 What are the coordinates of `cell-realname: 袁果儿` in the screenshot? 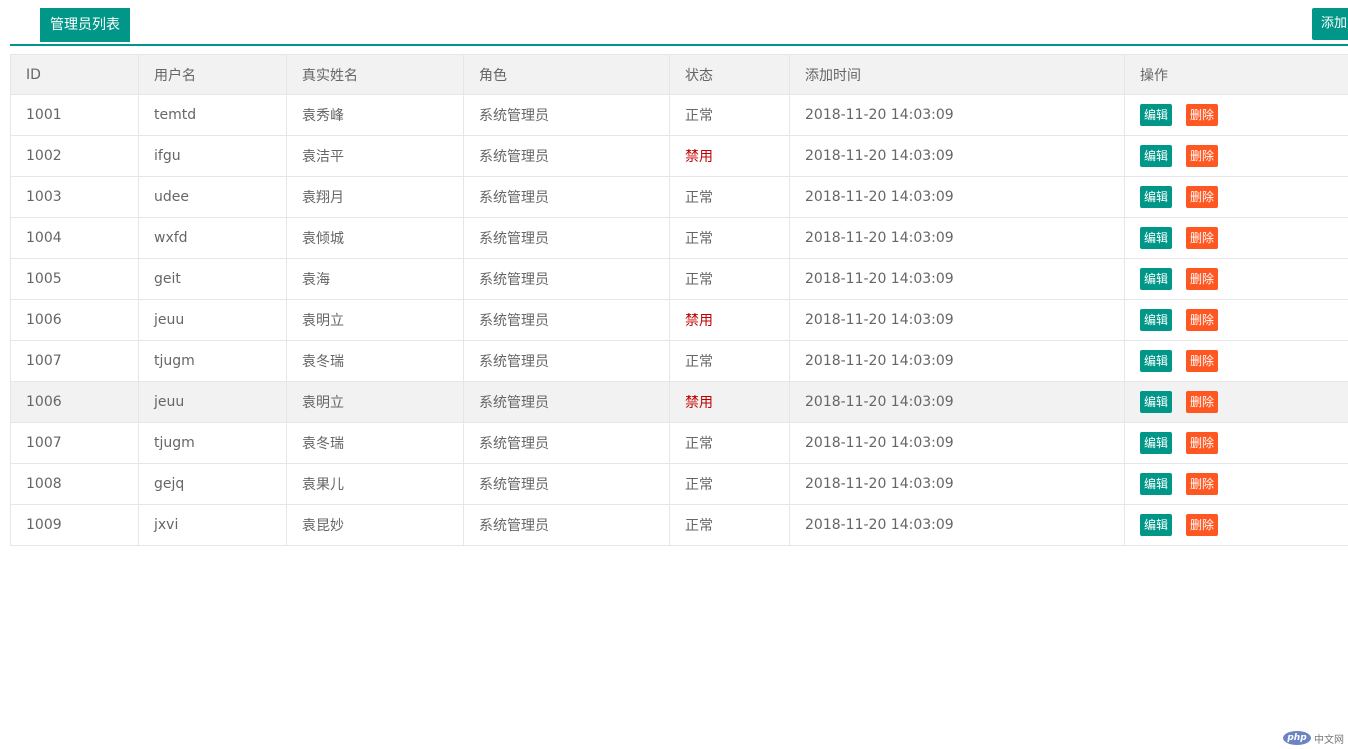 It's located at (375, 484).